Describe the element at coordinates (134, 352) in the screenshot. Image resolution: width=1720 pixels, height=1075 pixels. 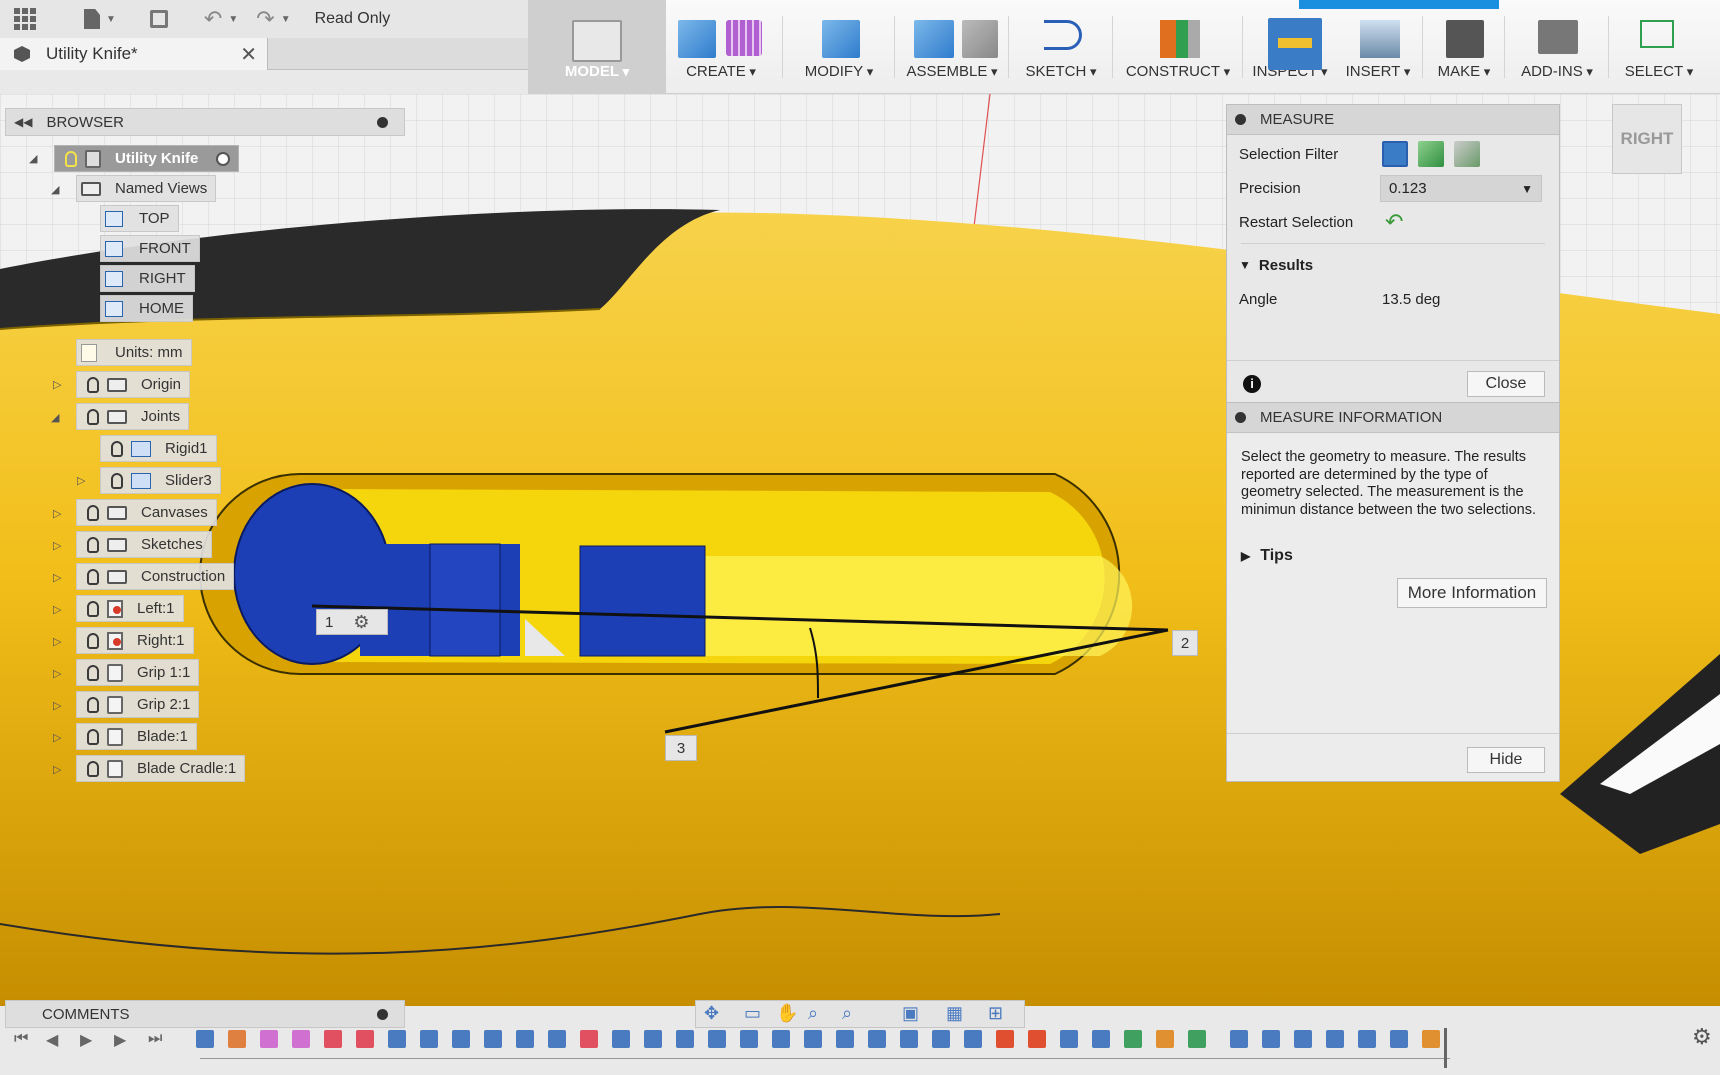
I see `tree-item-units: Units: mm` at that location.